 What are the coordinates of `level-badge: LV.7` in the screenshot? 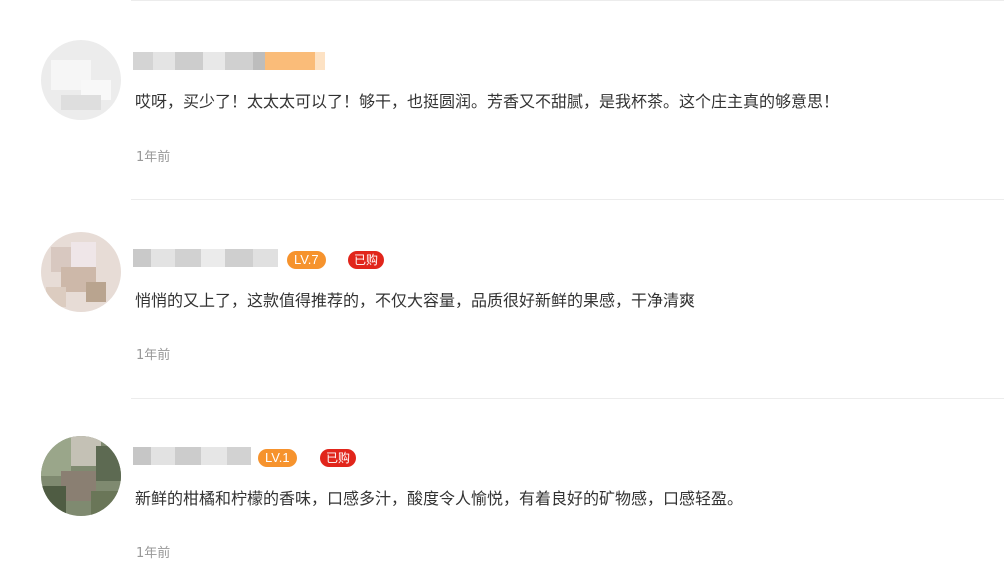 It's located at (306, 260).